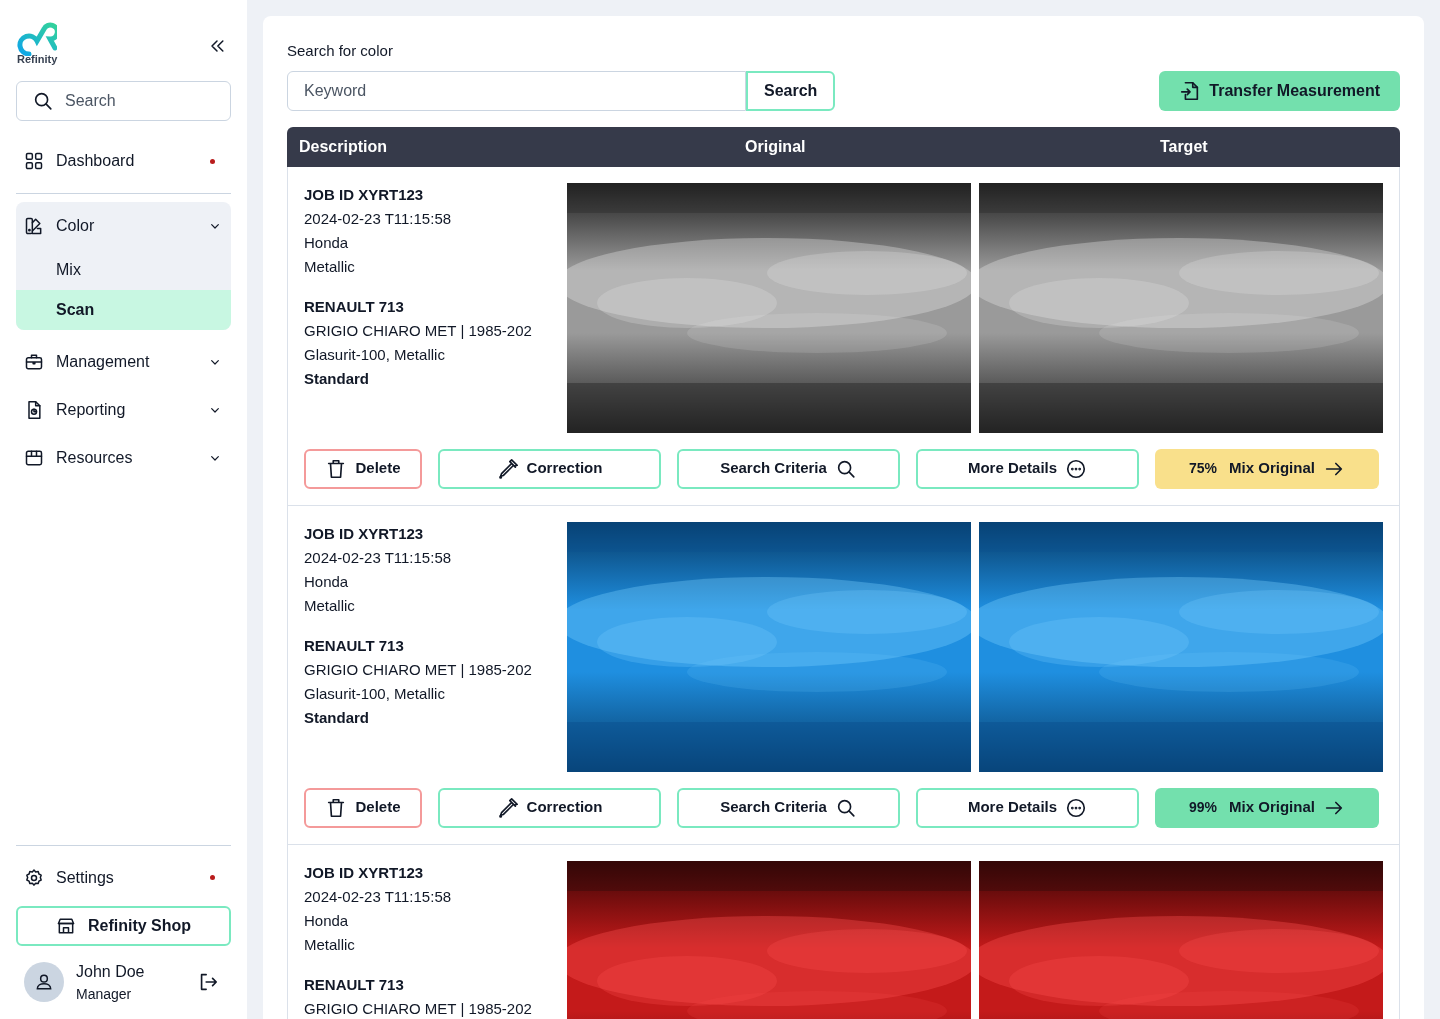 The width and height of the screenshot is (1440, 1019). What do you see at coordinates (123, 226) in the screenshot?
I see `nav-item: Color` at bounding box center [123, 226].